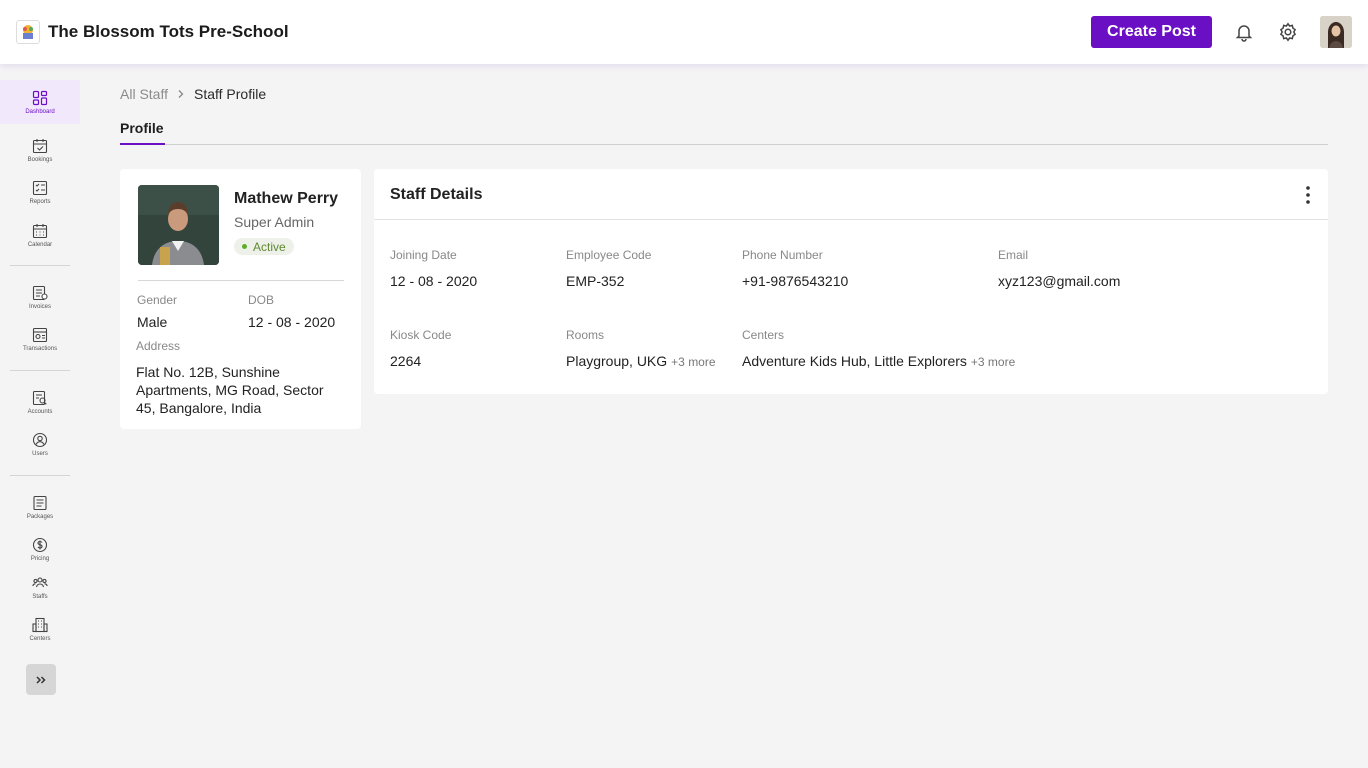 The width and height of the screenshot is (1368, 768). Describe the element at coordinates (157, 300) in the screenshot. I see `gender-label: Gender` at that location.